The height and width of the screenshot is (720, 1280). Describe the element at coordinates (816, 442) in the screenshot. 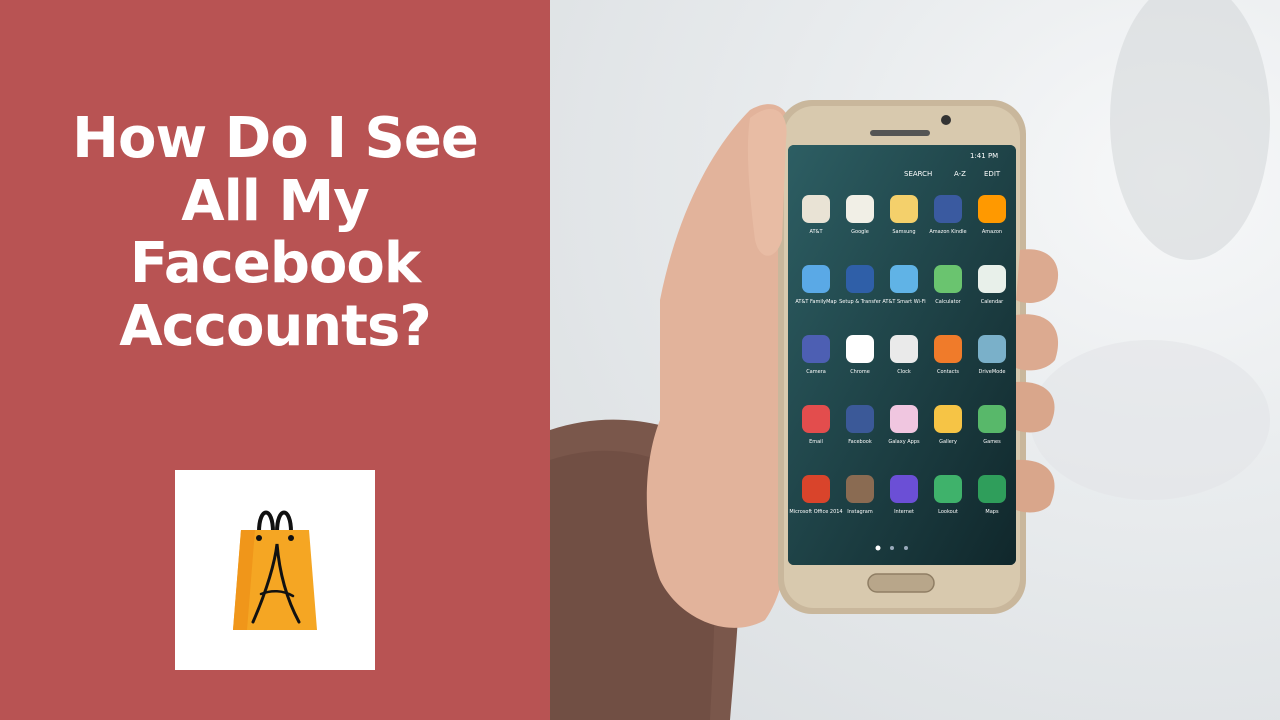

I see `app-label: Email` at that location.